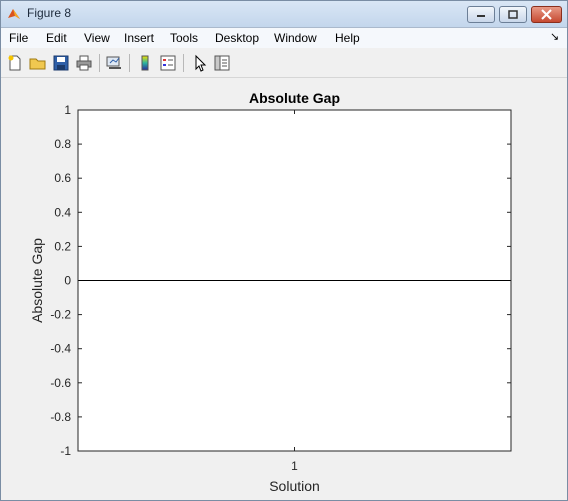 The width and height of the screenshot is (568, 501). What do you see at coordinates (294, 486) in the screenshot?
I see `x-axis-label: Solution` at bounding box center [294, 486].